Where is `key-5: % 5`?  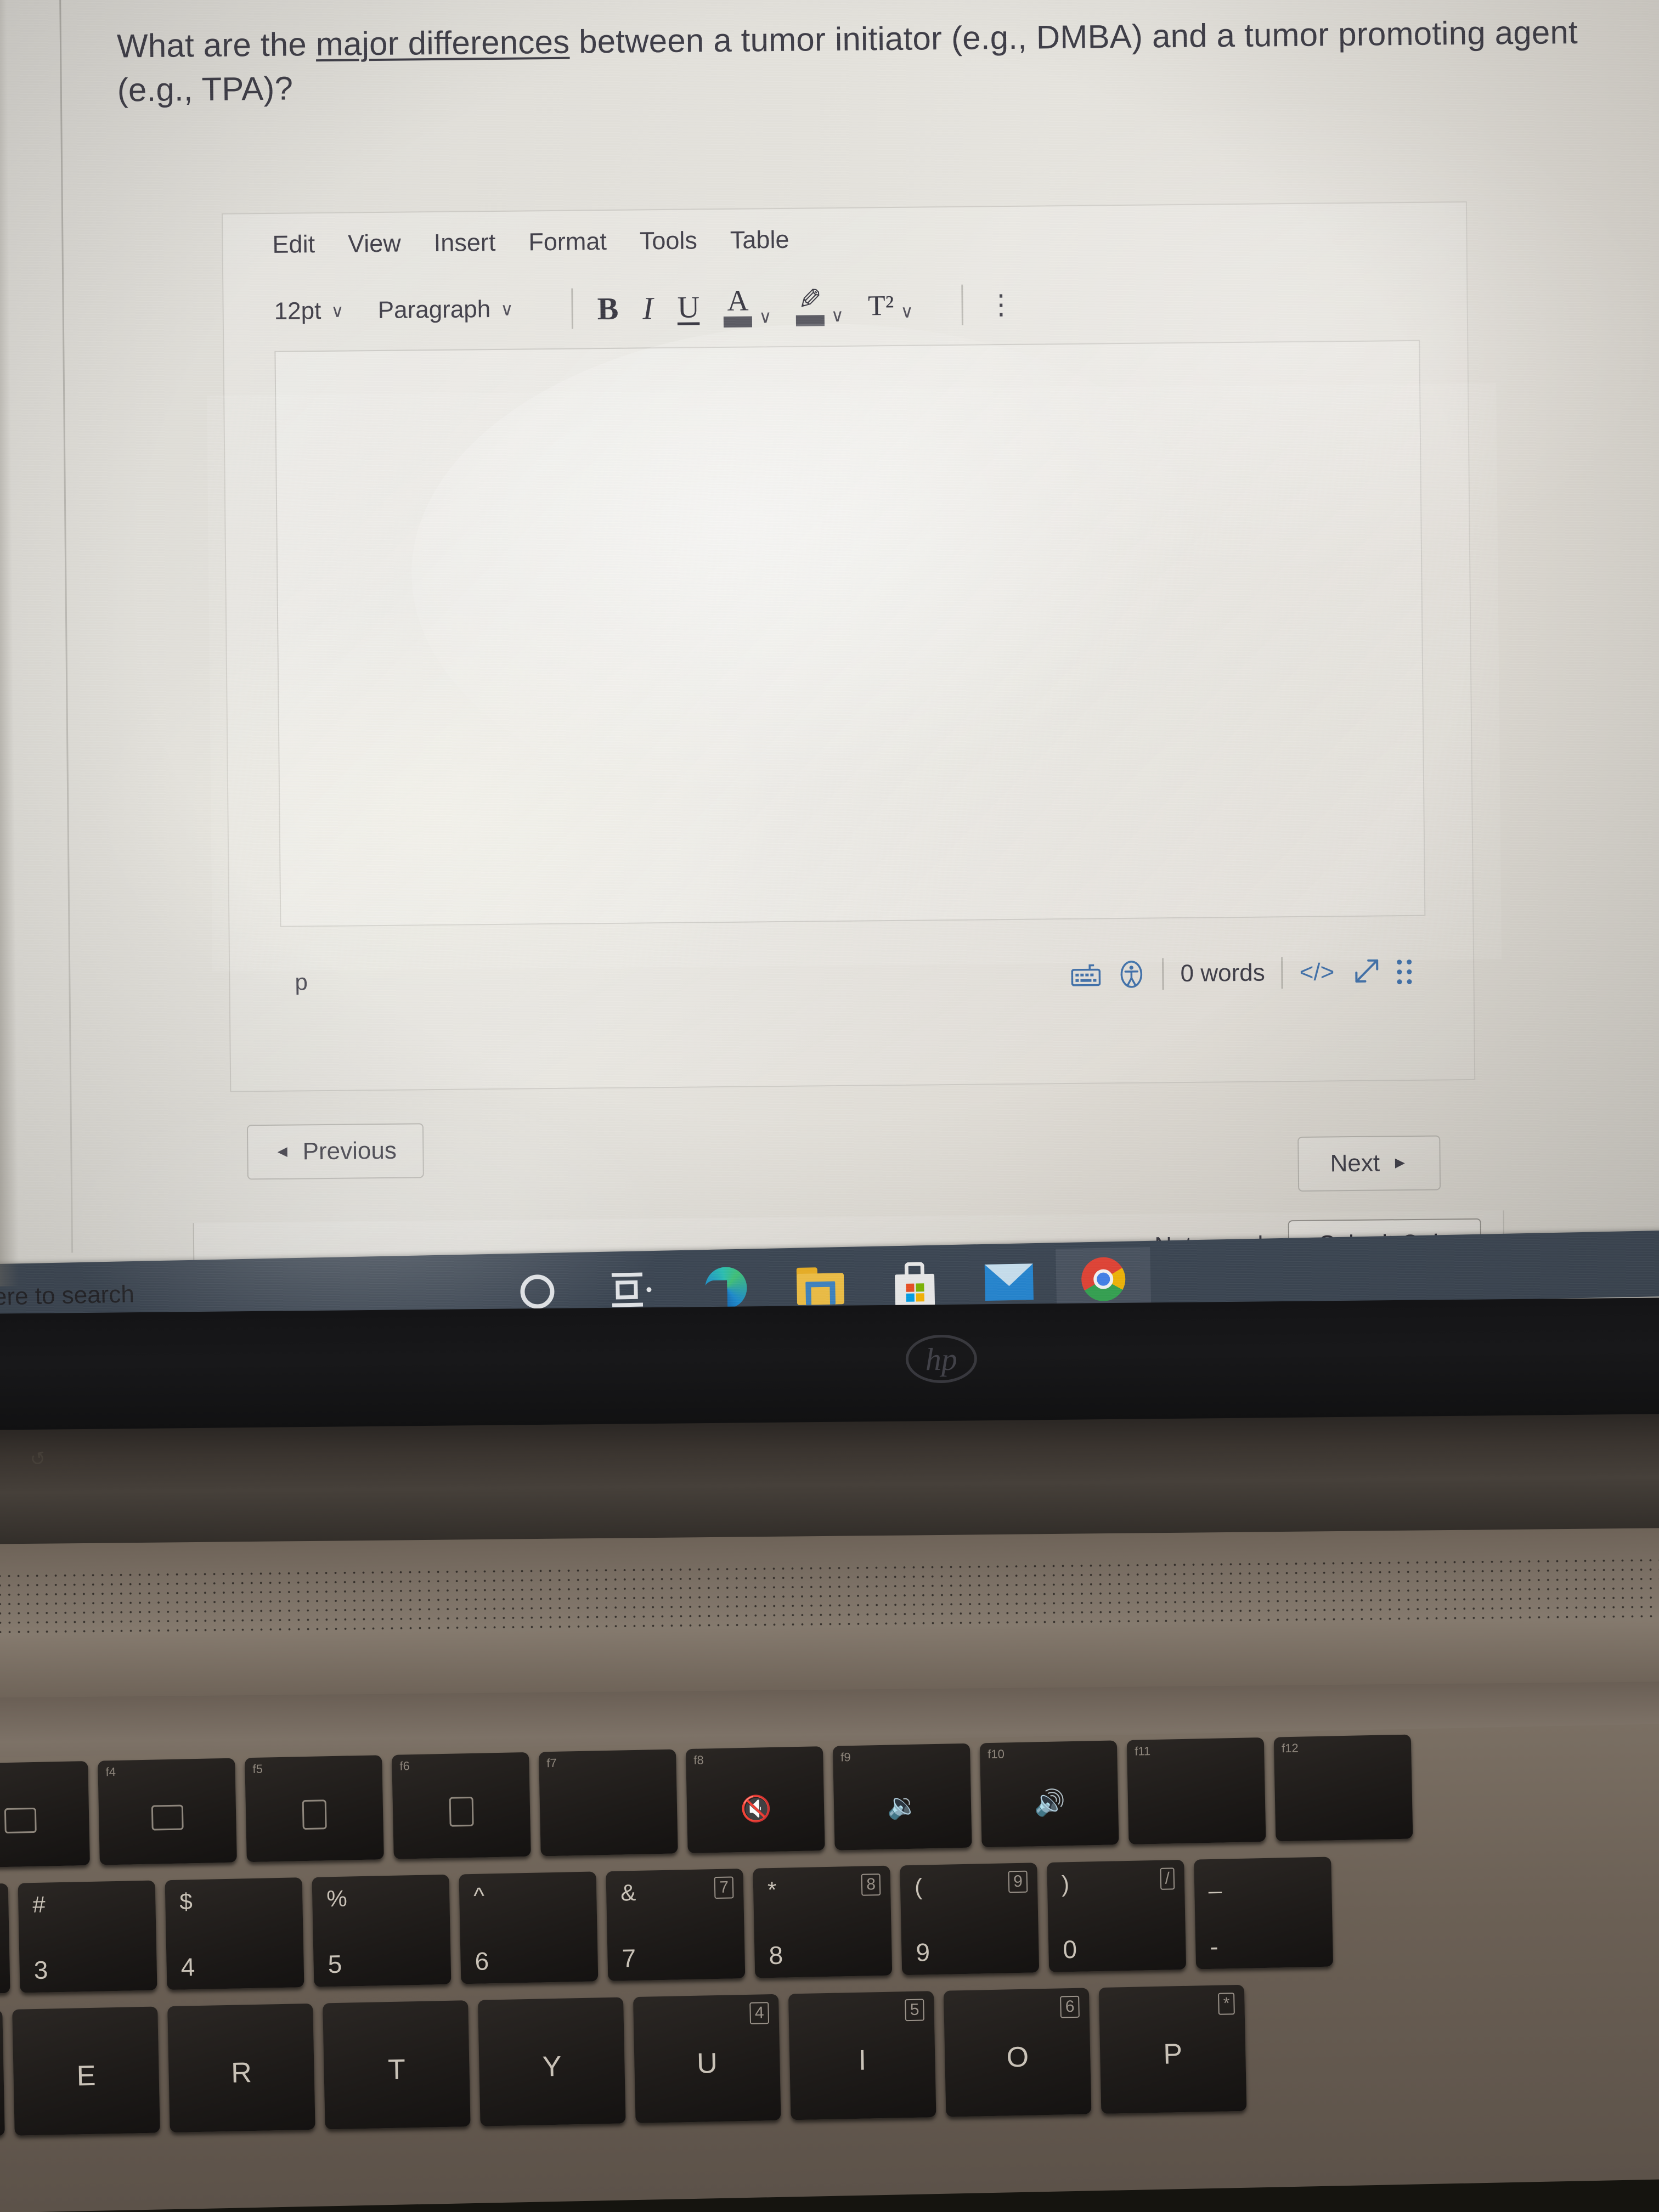 key-5: % 5 is located at coordinates (382, 1930).